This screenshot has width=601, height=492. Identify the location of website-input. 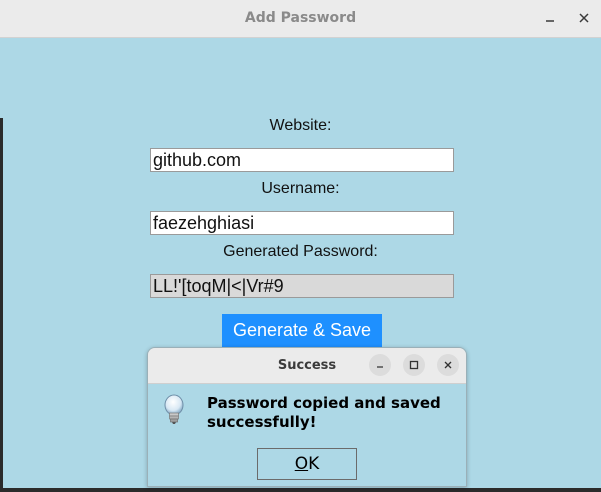
(302, 160).